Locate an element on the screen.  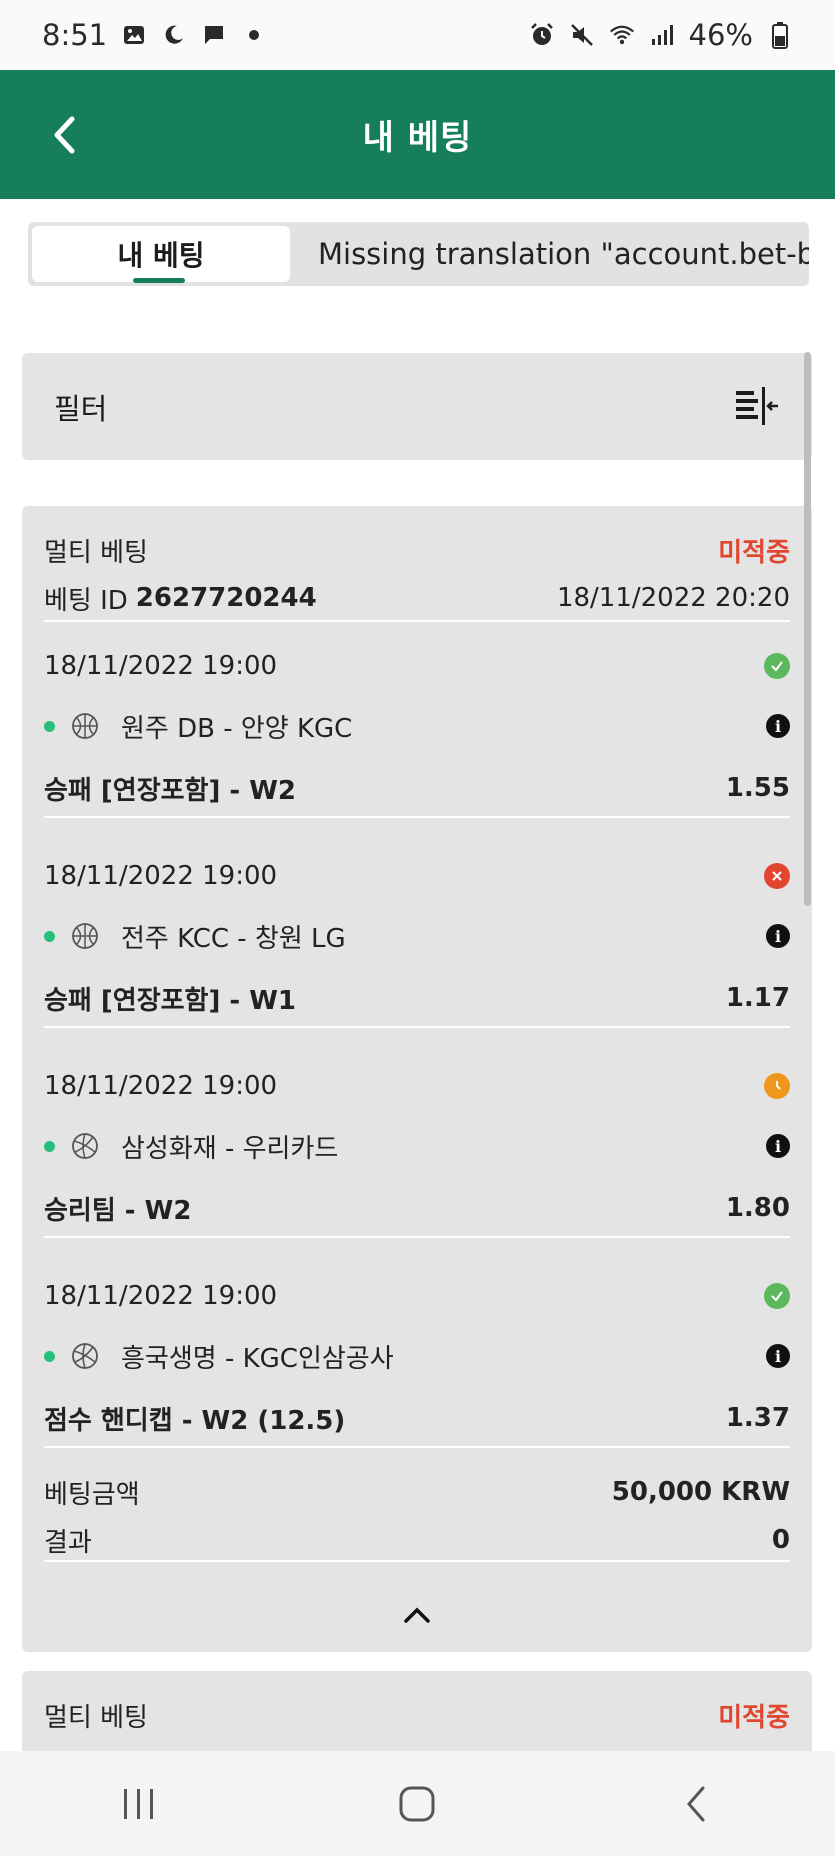
result-label: 결과 is located at coordinates (68, 1542).